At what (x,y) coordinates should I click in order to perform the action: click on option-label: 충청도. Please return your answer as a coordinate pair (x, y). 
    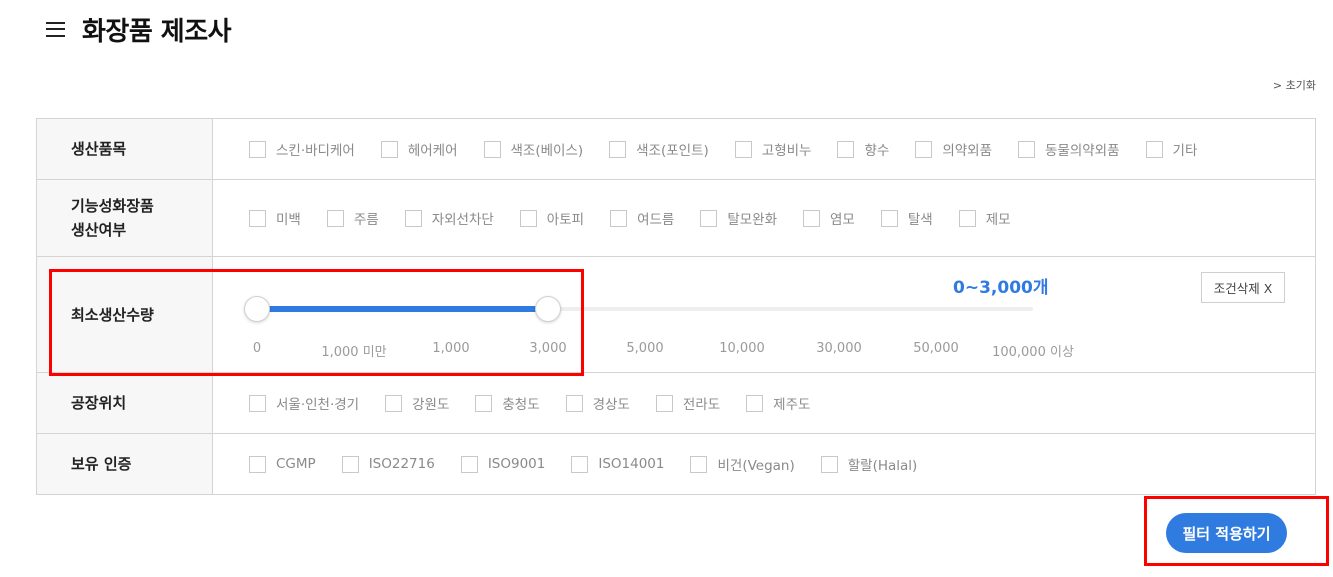
    Looking at the image, I should click on (521, 405).